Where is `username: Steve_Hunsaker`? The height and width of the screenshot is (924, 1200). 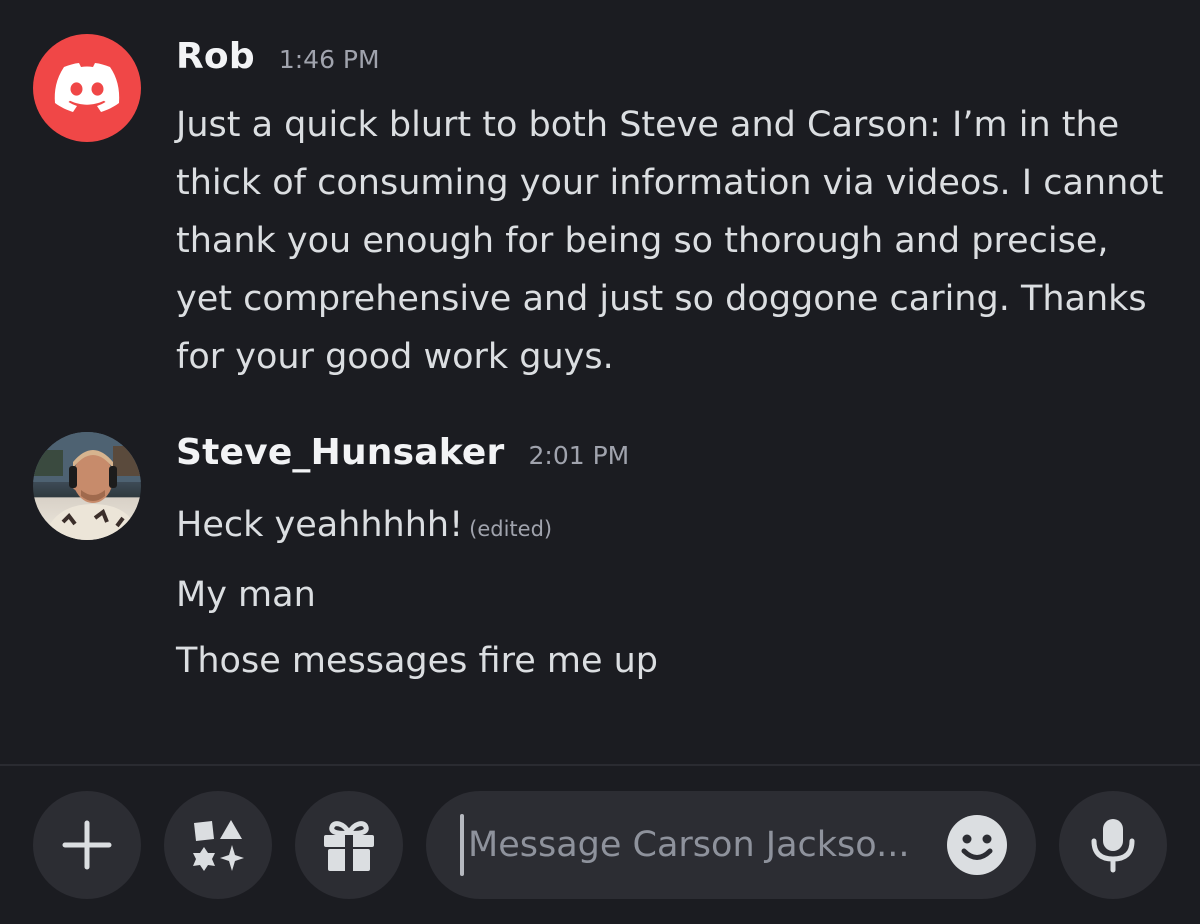
username: Steve_Hunsaker is located at coordinates (340, 452).